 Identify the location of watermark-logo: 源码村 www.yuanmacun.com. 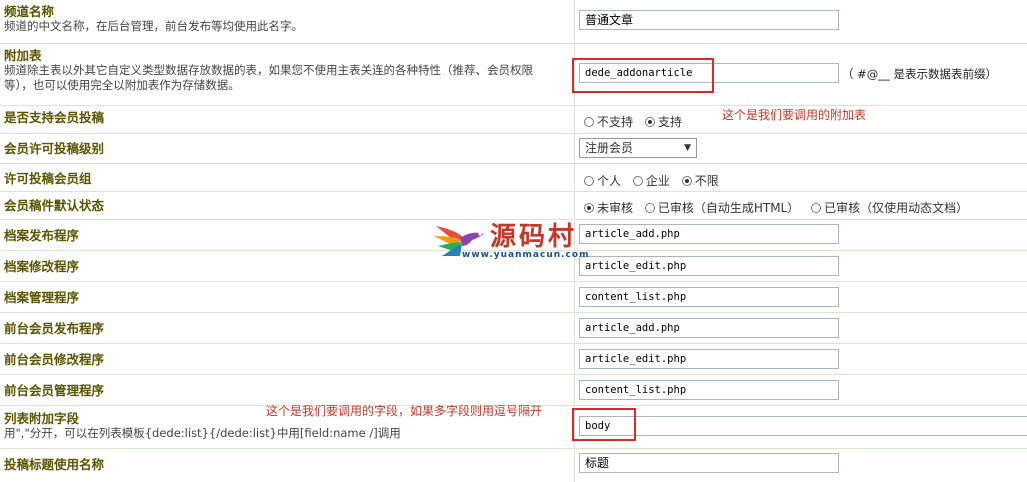
(512, 241).